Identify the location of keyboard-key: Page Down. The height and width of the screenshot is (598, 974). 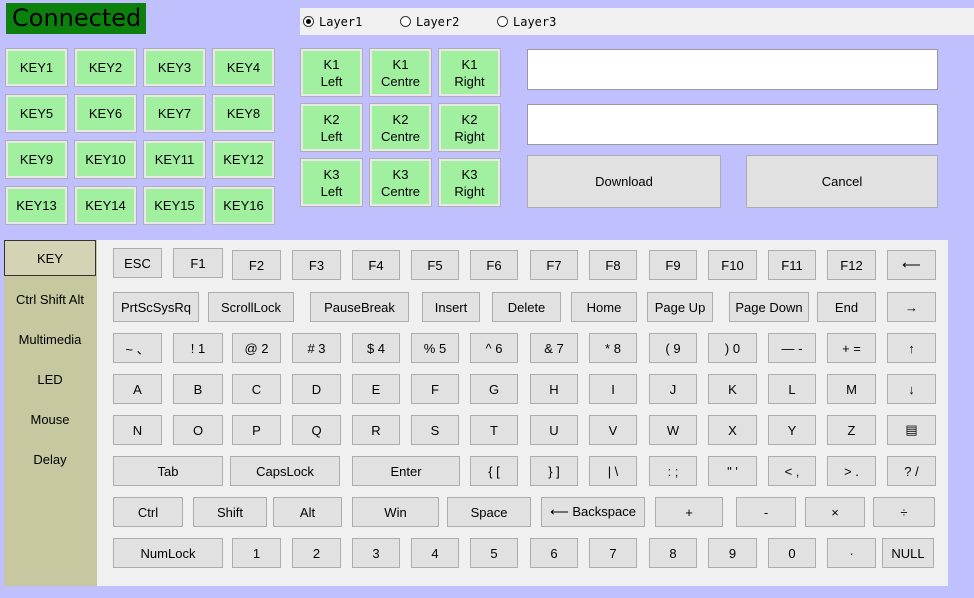
(769, 307).